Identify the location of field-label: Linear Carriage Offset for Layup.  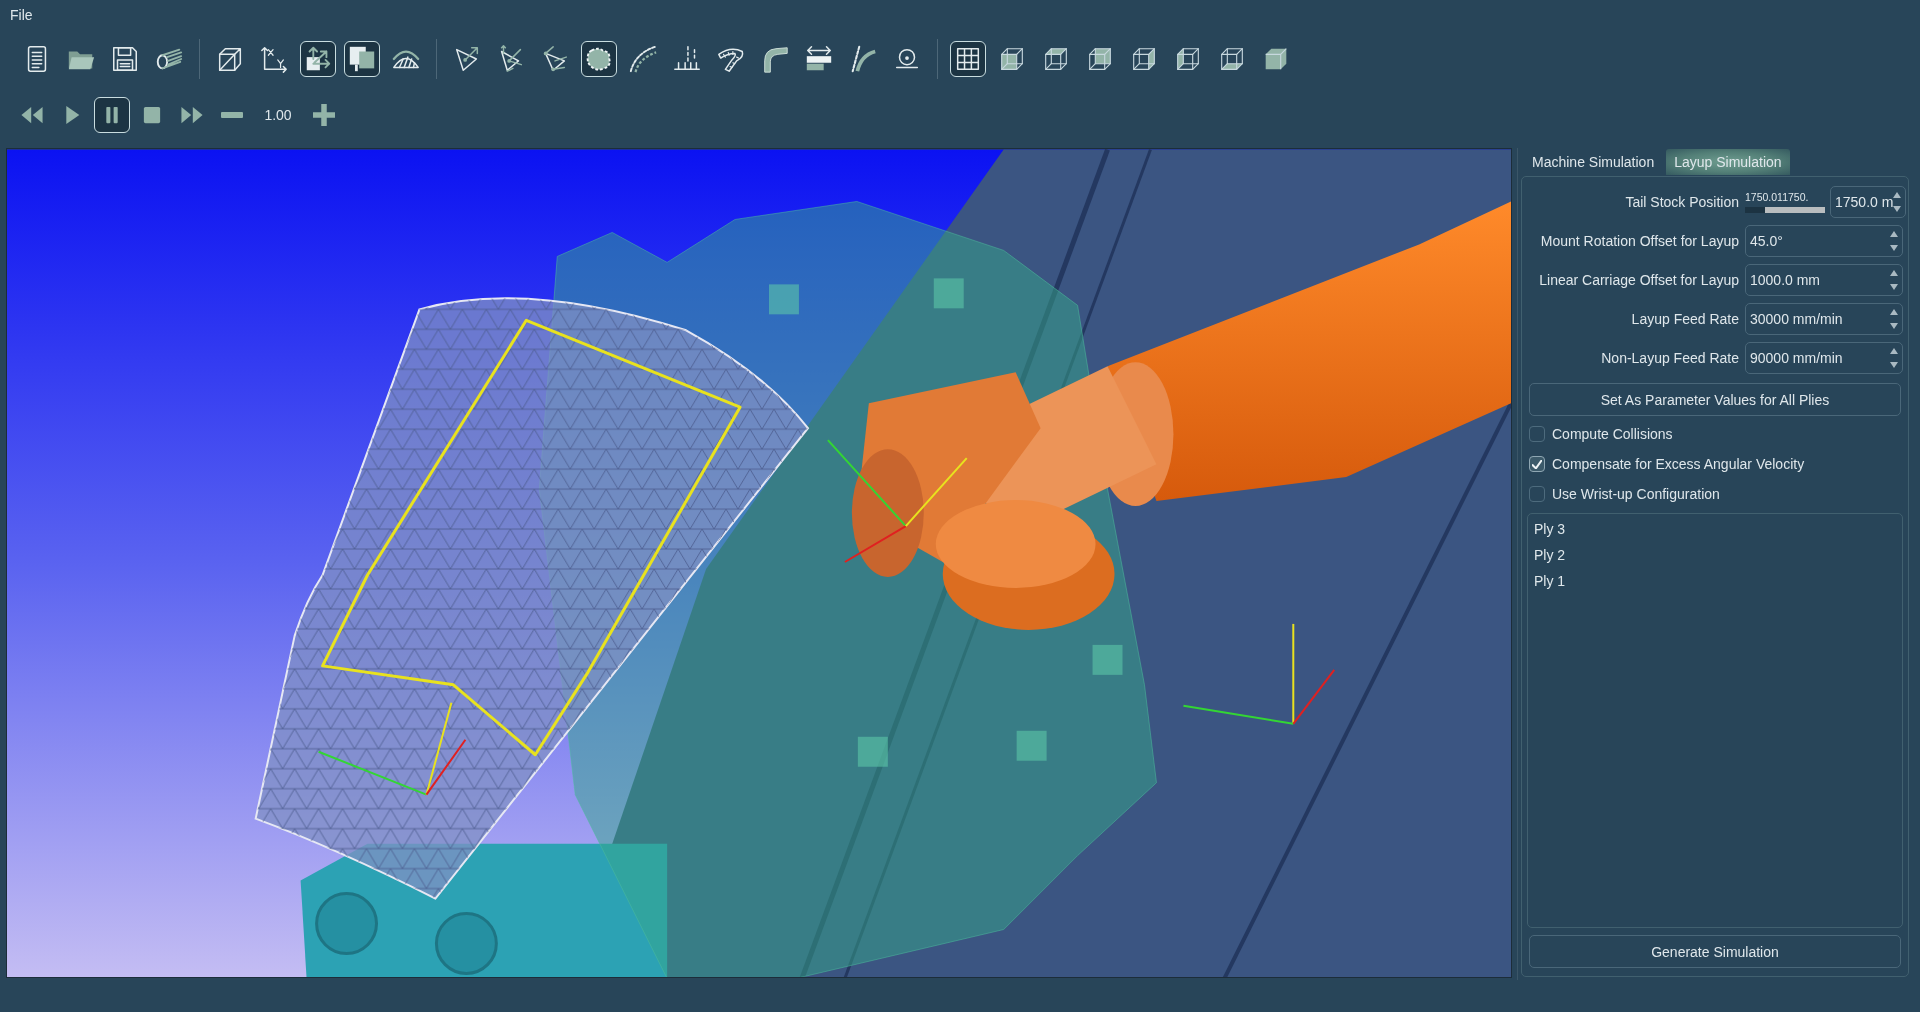
(1639, 280).